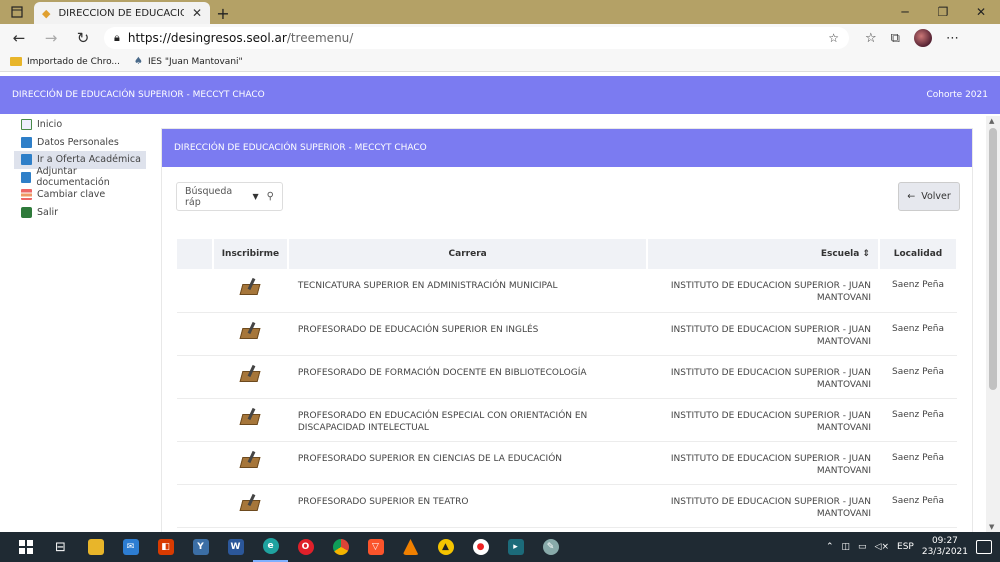  What do you see at coordinates (467, 506) in the screenshot?
I see `carrera-cell: PROFESORADO SUPERIOR EN TEATRO` at bounding box center [467, 506].